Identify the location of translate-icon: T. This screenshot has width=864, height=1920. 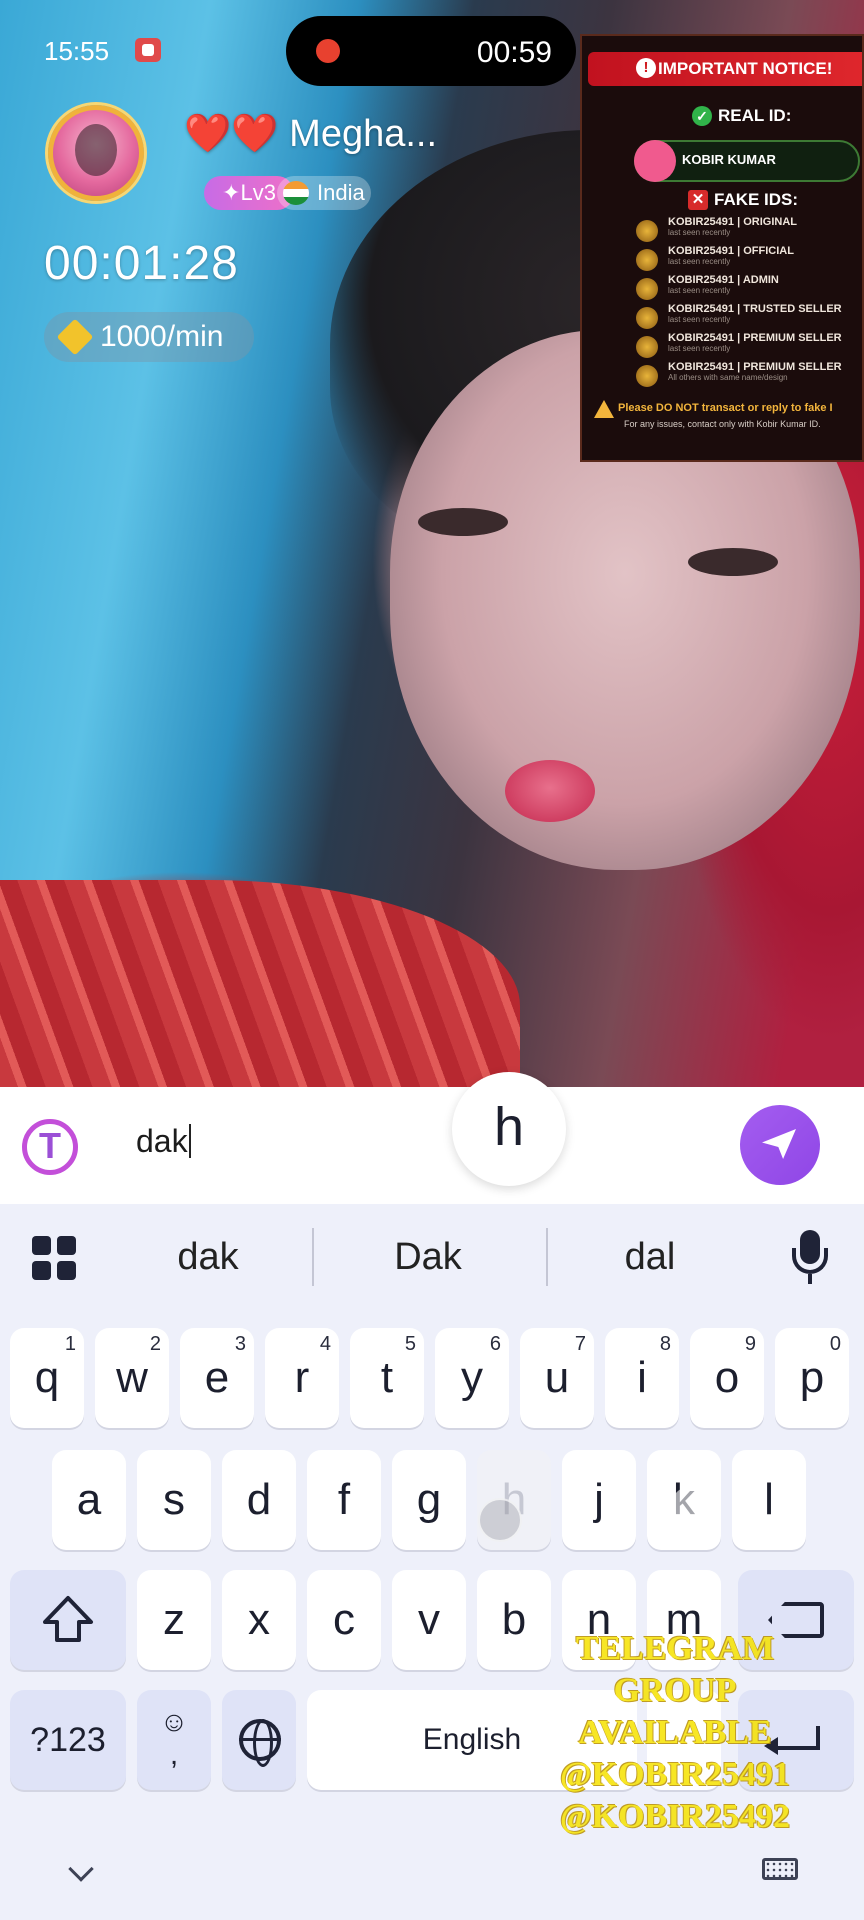
(50, 1147).